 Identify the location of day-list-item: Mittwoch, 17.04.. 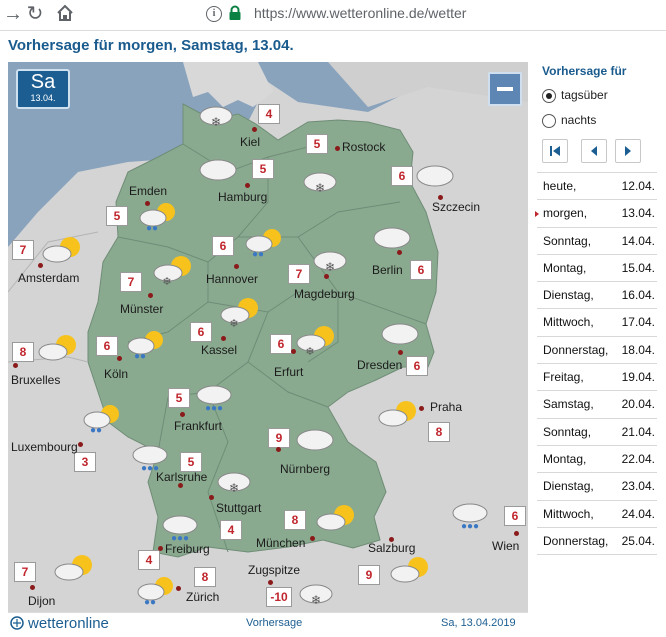
(597, 323).